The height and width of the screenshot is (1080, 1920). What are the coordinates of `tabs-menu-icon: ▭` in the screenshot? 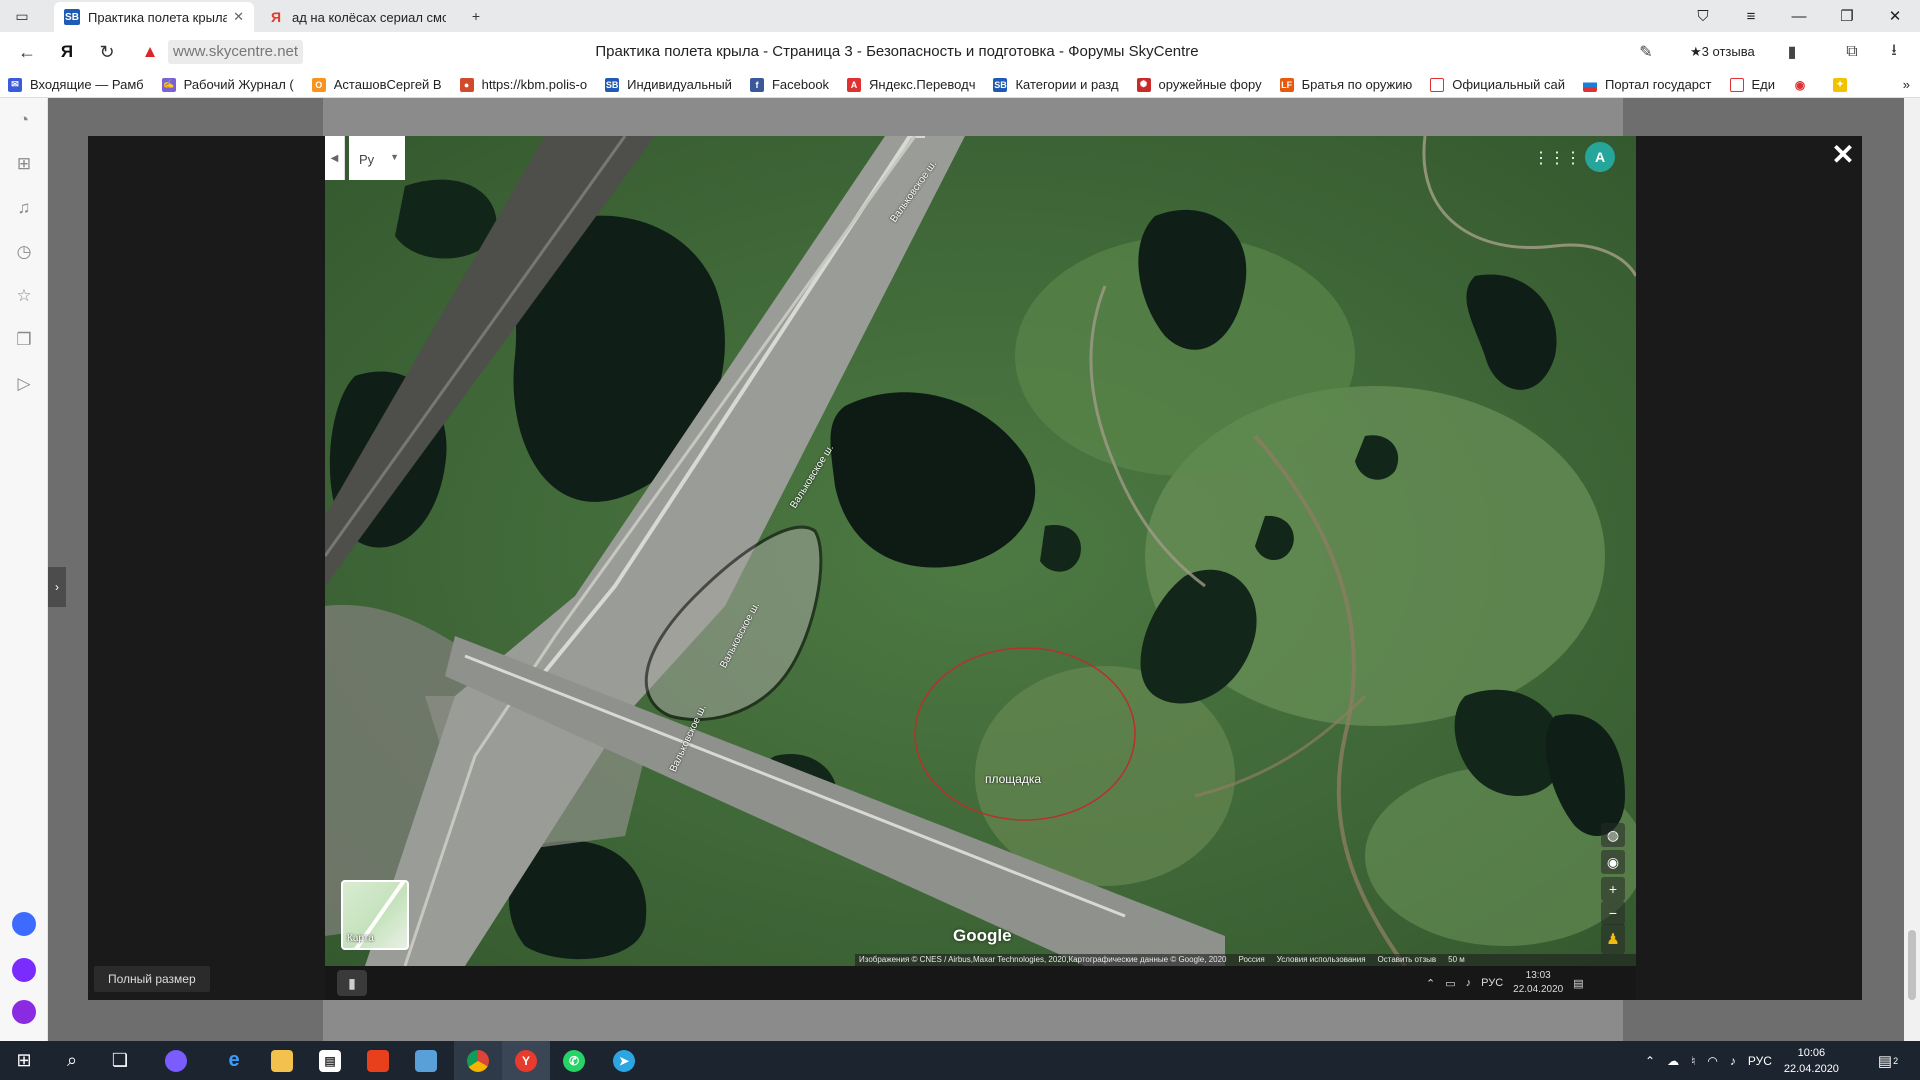 It's located at (22, 16).